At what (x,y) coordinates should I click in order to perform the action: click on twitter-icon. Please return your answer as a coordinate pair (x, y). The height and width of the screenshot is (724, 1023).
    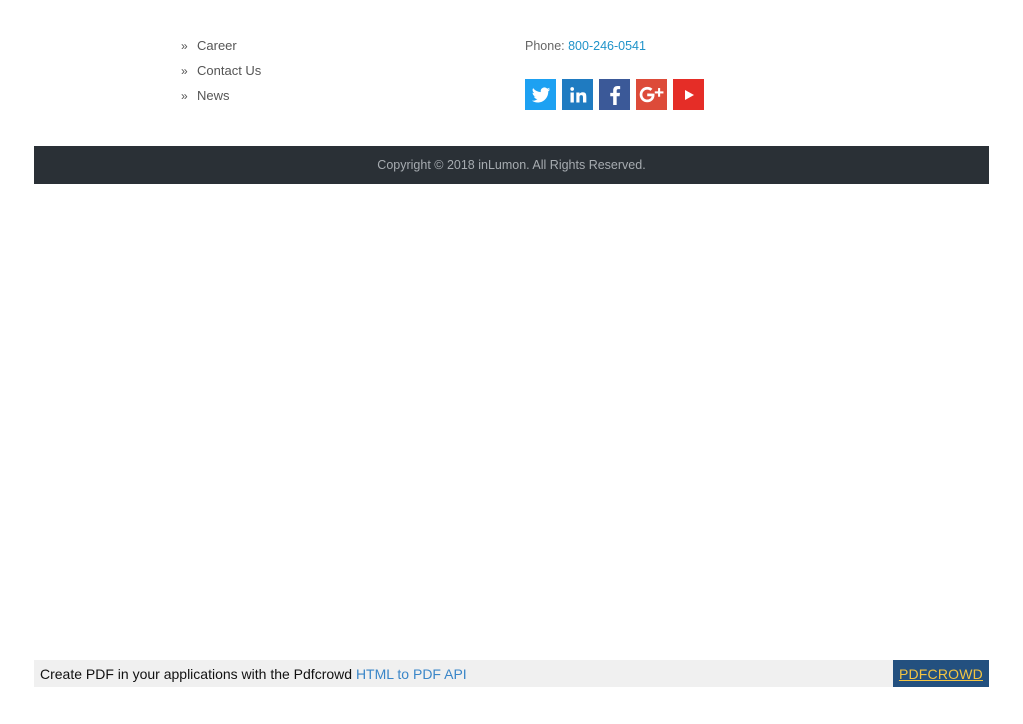
    Looking at the image, I should click on (540, 94).